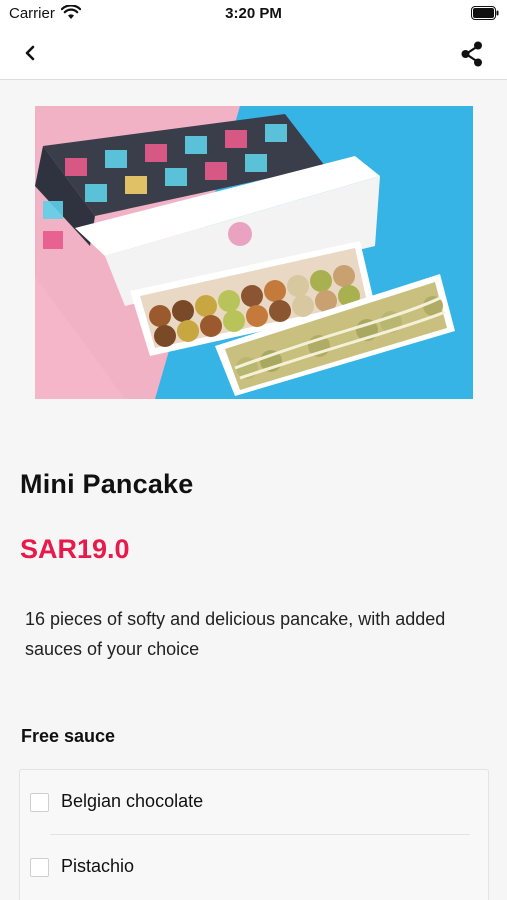 The image size is (507, 900). What do you see at coordinates (253, 54) in the screenshot?
I see `navigation-bar` at bounding box center [253, 54].